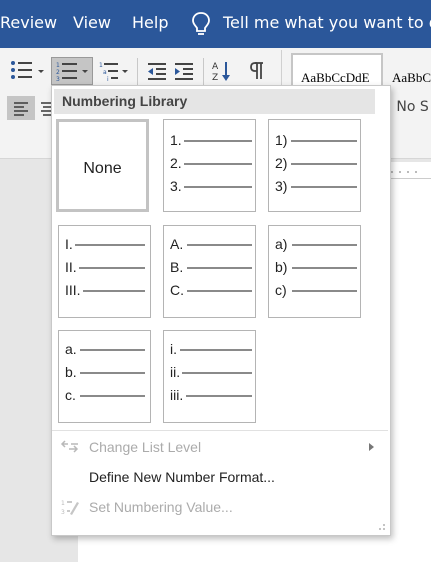 The image size is (431, 562). I want to click on tell-me-search: Tell me what you want to do, so click(327, 23).